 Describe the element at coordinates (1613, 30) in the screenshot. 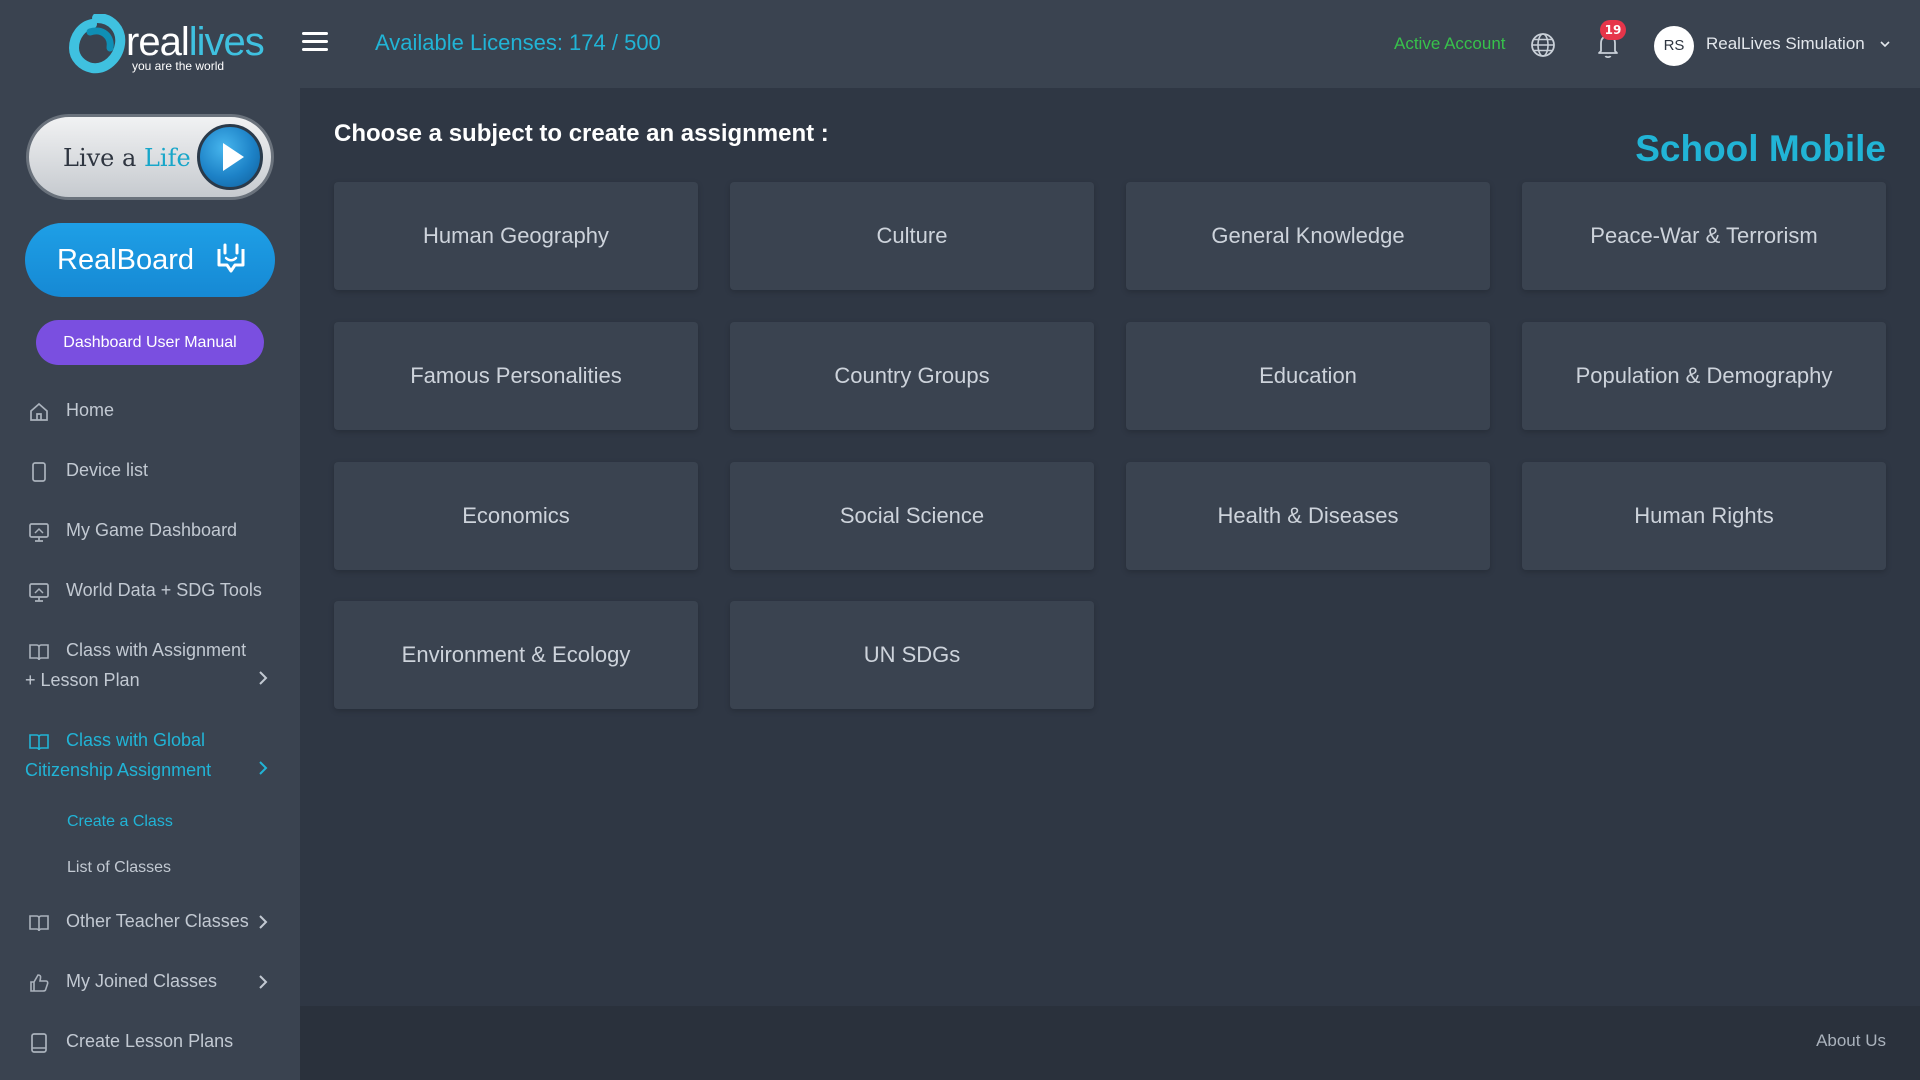

I see `notification-count-badge: 19` at that location.